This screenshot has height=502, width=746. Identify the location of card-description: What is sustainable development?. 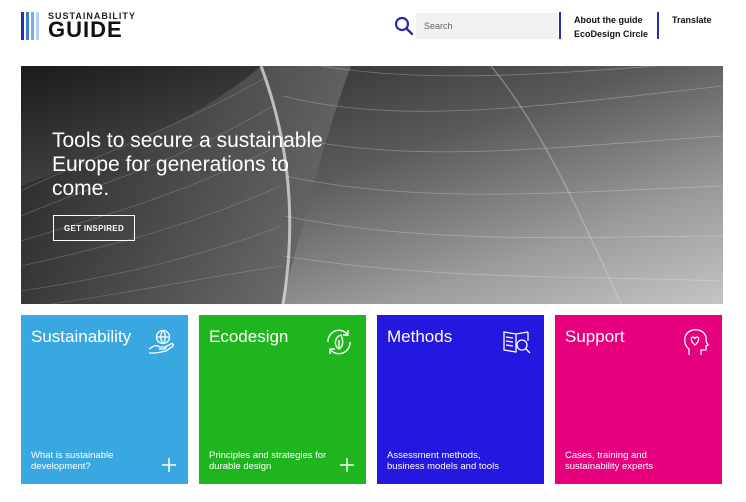
(72, 461).